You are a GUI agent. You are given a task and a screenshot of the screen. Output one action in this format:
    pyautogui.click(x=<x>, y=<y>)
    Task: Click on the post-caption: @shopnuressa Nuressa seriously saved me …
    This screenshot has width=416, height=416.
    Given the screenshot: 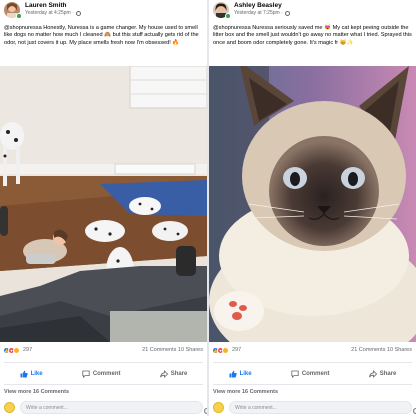 What is the action you would take?
    pyautogui.click(x=312, y=35)
    